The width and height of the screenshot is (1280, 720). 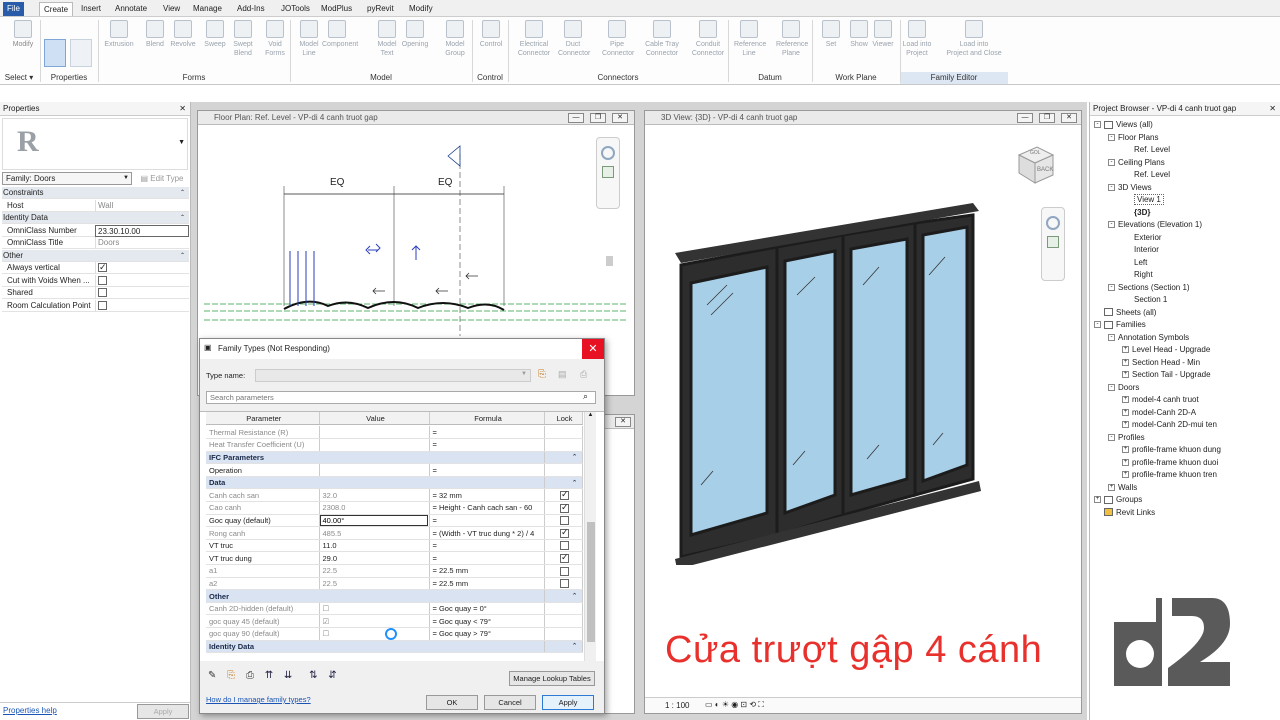 What do you see at coordinates (590, 536) in the screenshot?
I see `grid-scrollbar: ▲` at bounding box center [590, 536].